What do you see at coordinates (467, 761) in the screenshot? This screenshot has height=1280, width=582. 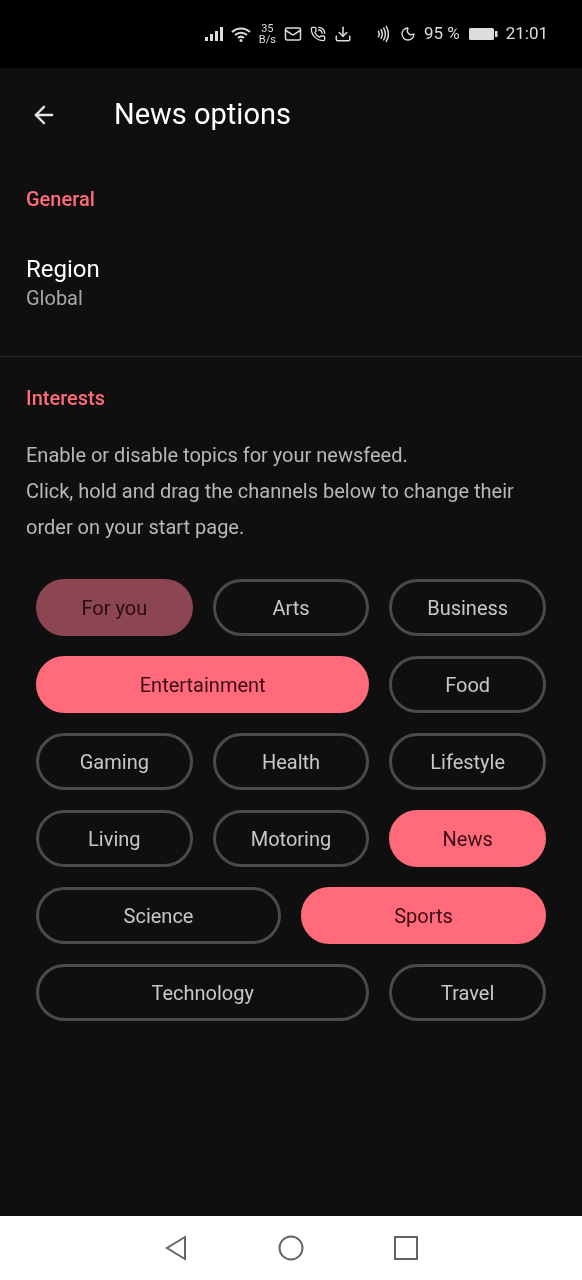 I see `topic-chip: Lifestyle` at bounding box center [467, 761].